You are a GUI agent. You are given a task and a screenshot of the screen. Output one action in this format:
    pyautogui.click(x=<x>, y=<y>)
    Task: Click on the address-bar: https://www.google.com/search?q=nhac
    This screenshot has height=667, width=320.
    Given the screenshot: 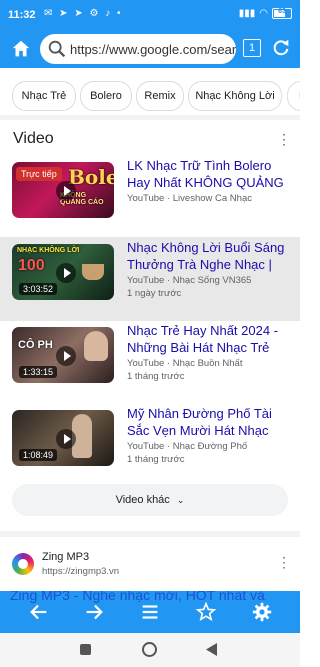 What is the action you would take?
    pyautogui.click(x=138, y=49)
    